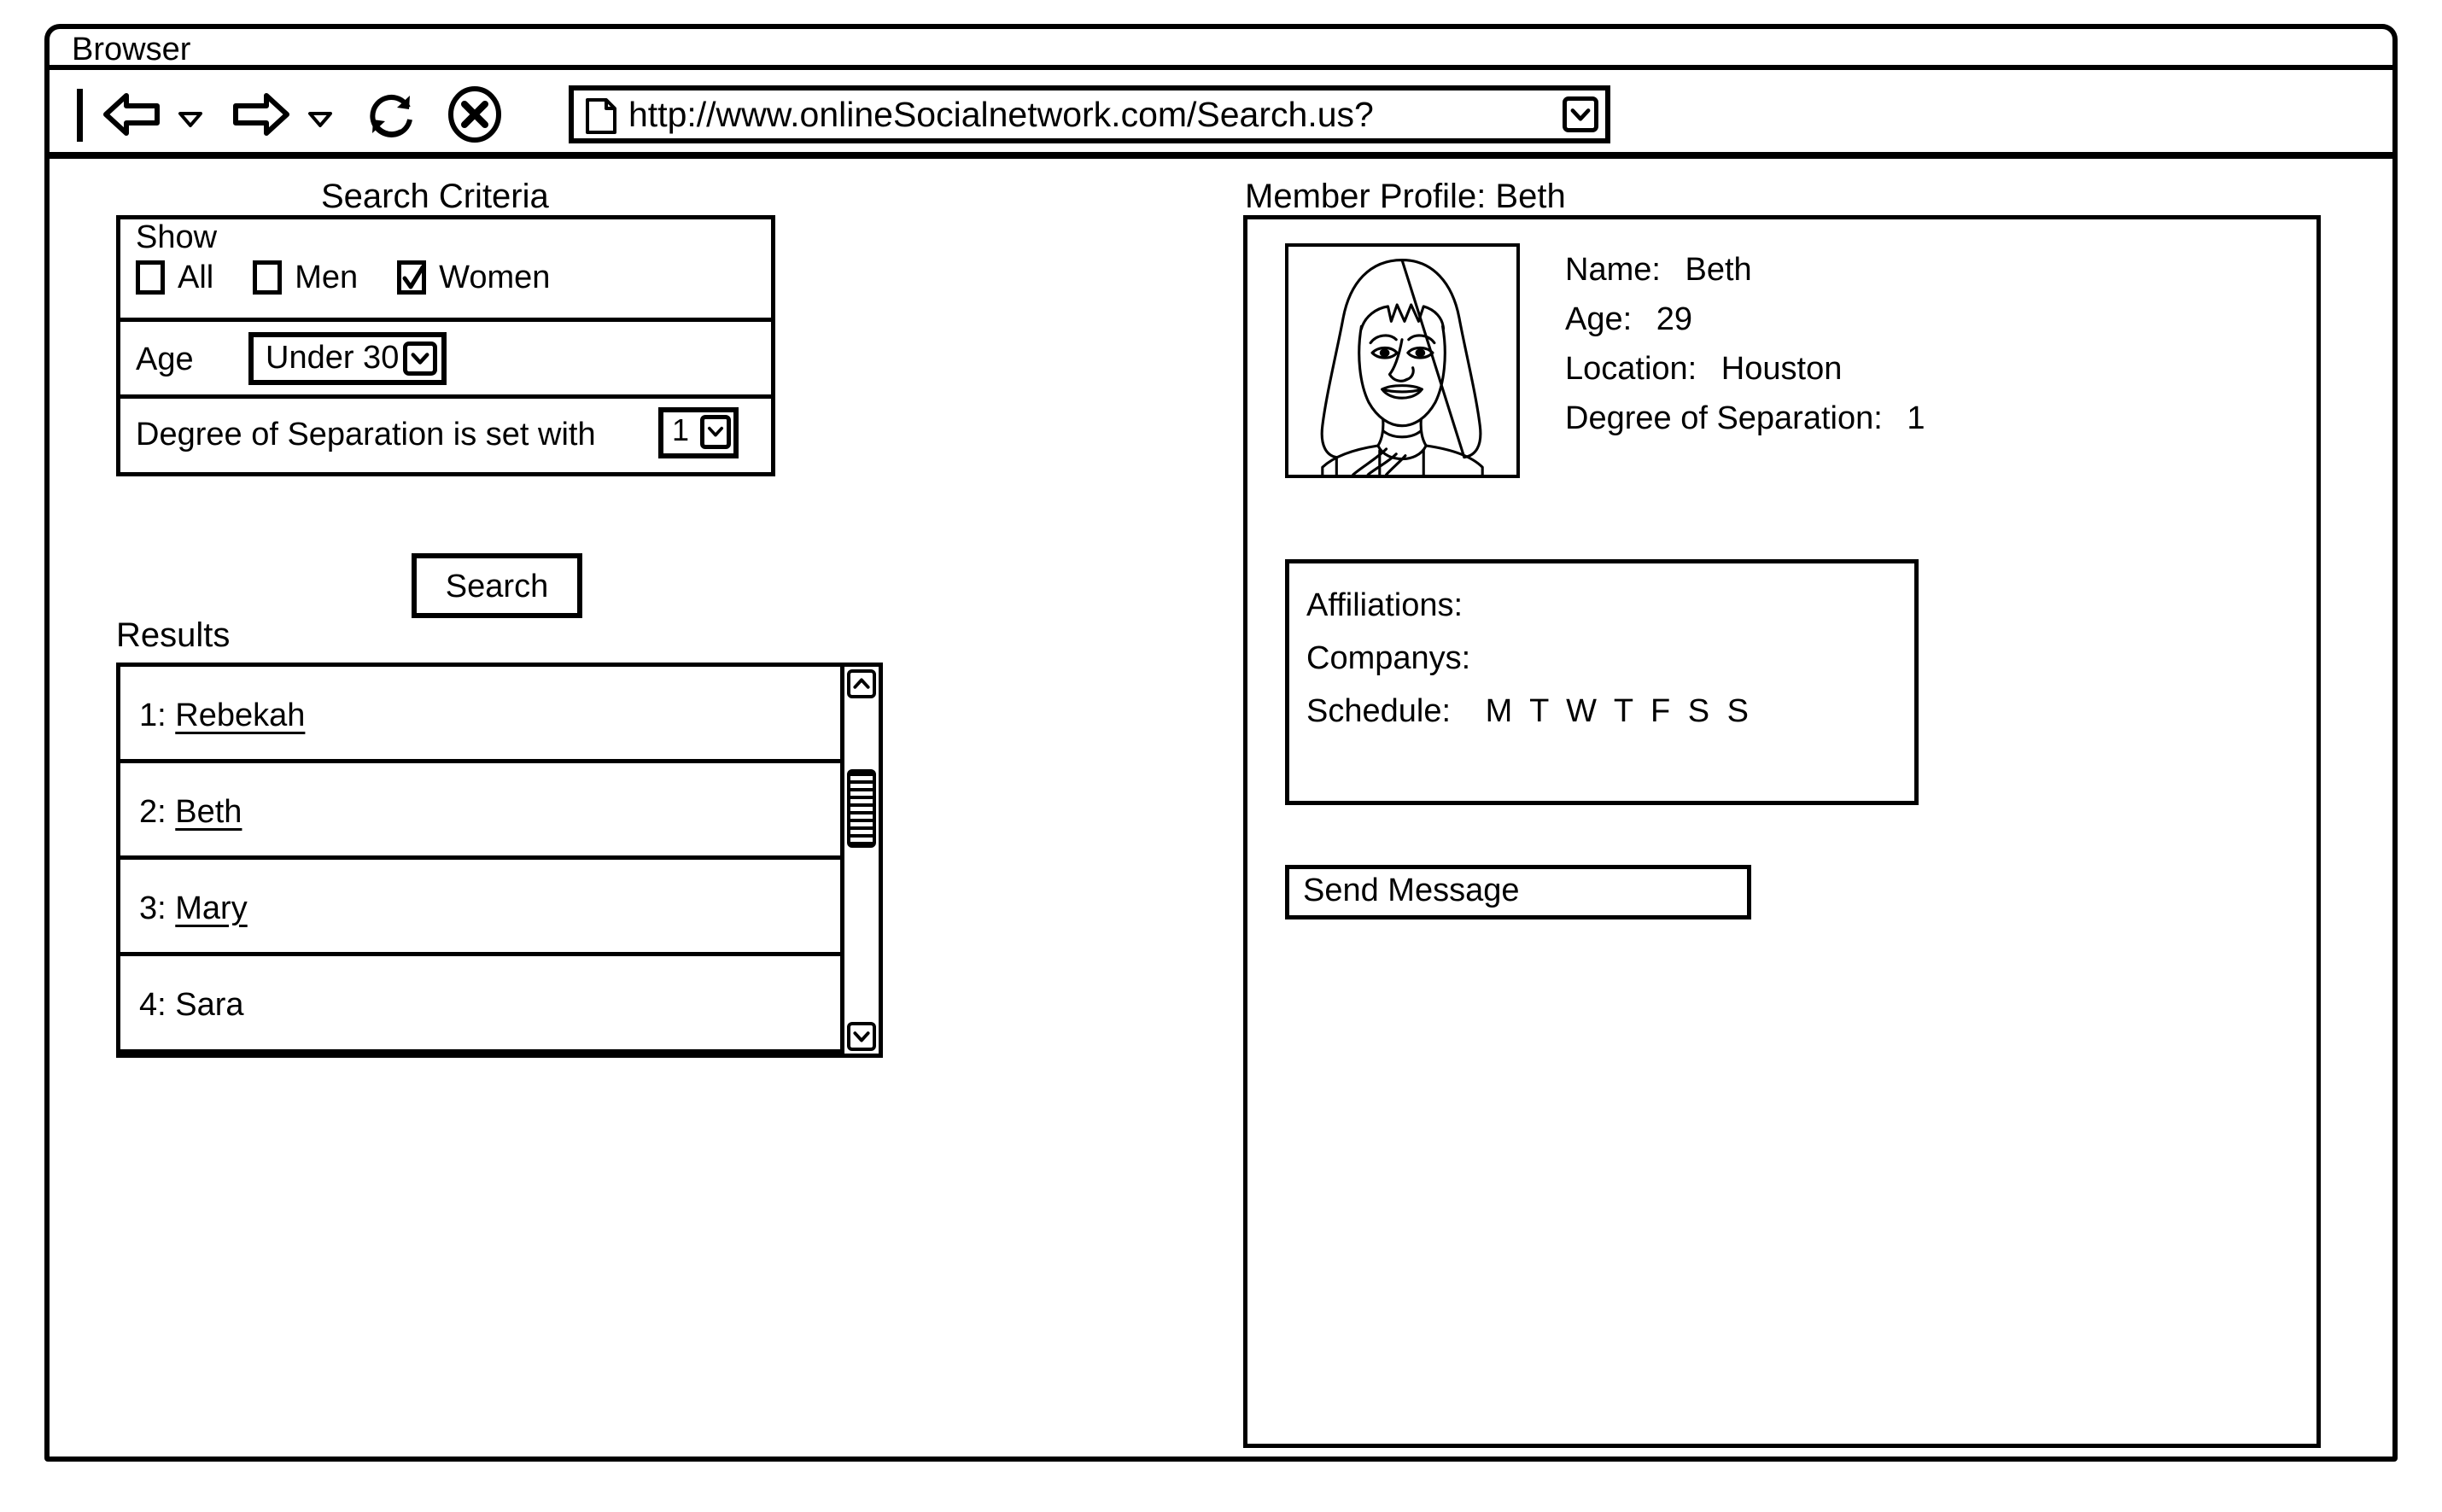 This screenshot has width=2442, height=1512. Describe the element at coordinates (177, 237) in the screenshot. I see `show-label: Show` at that location.